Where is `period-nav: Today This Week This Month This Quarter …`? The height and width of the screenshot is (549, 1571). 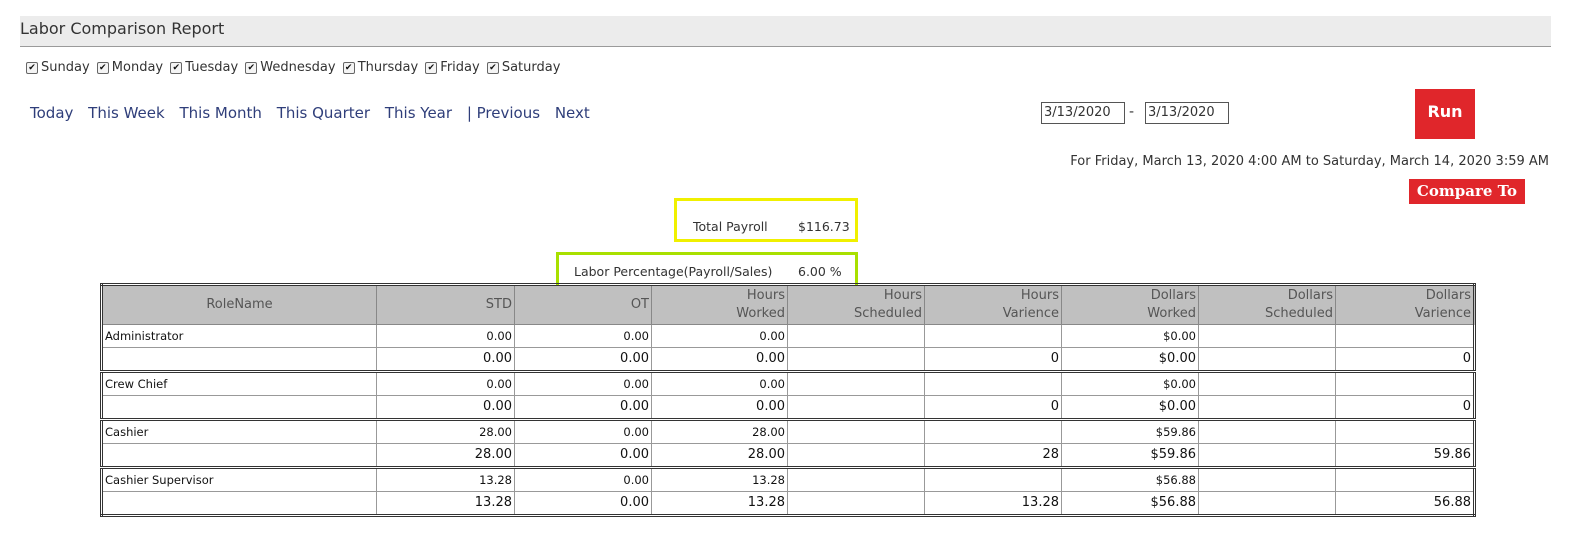 period-nav: Today This Week This Month This Quarter … is located at coordinates (315, 113).